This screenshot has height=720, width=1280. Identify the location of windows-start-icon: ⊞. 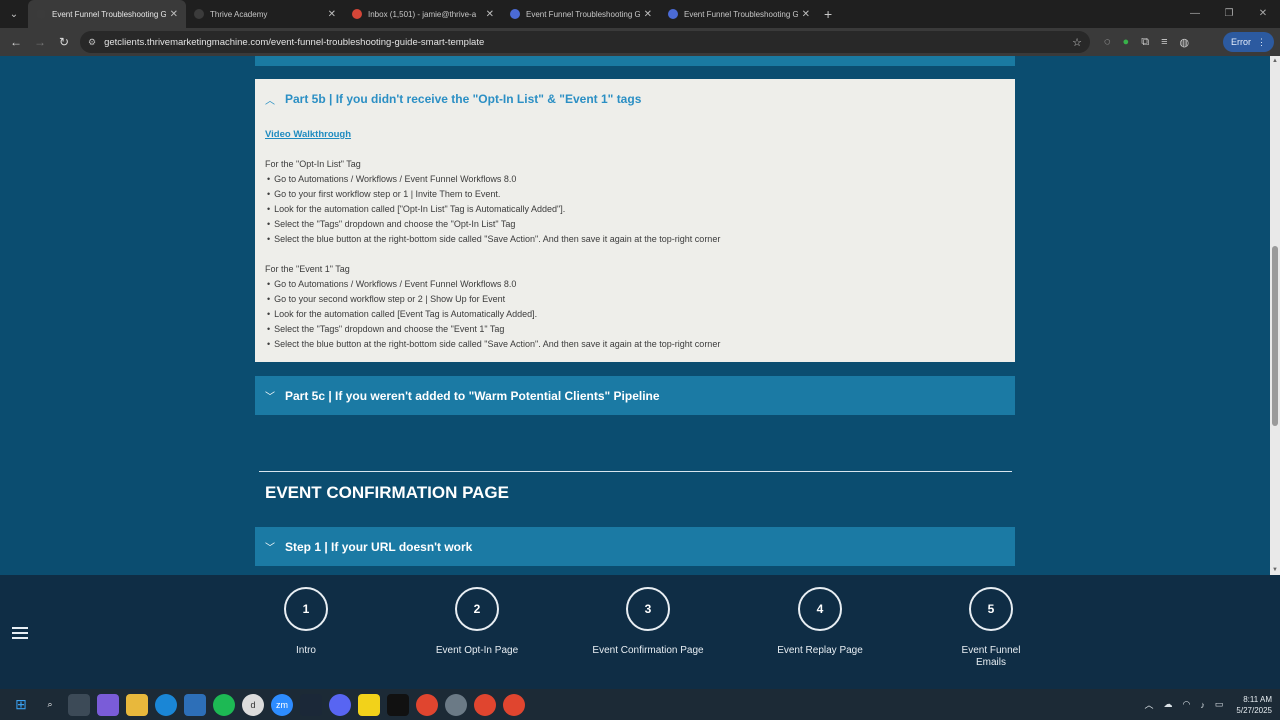
(21, 705).